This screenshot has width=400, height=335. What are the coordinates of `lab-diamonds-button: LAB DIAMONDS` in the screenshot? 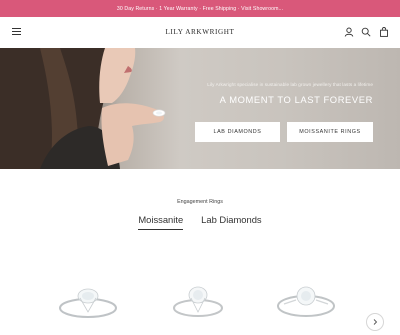 It's located at (237, 132).